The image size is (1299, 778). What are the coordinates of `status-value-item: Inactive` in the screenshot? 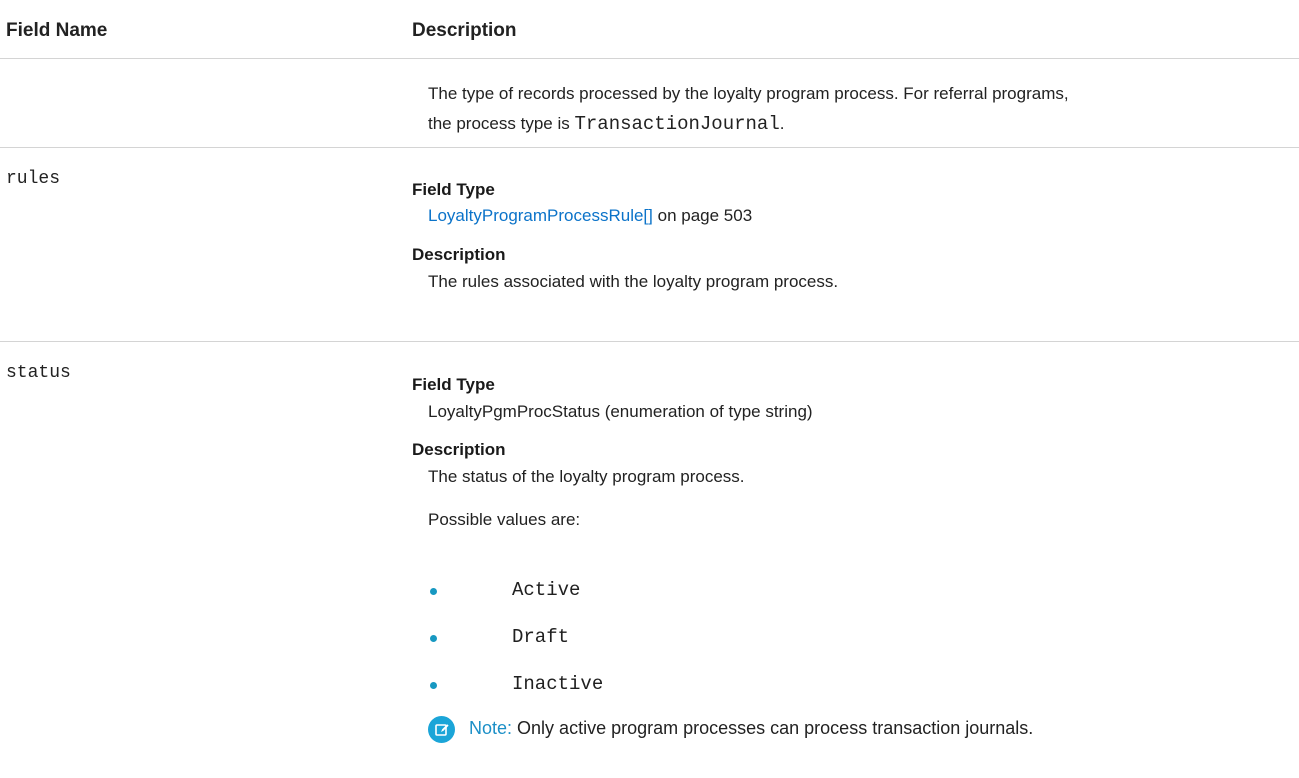 It's located at (558, 684).